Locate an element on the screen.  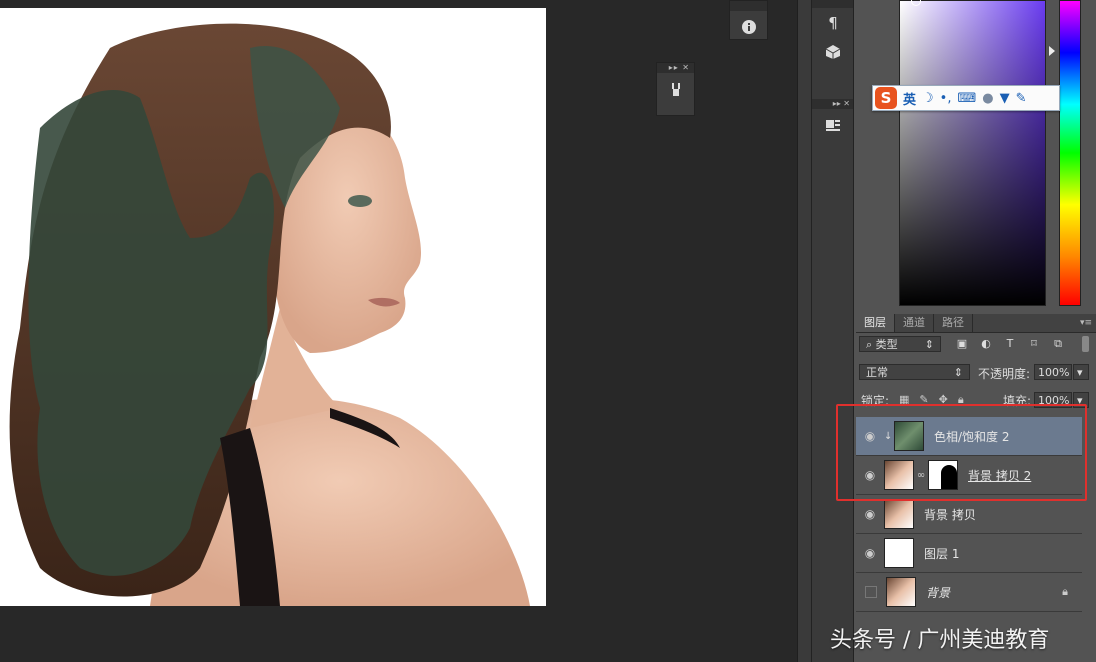
user-icon: ● is located at coordinates (987, 98).